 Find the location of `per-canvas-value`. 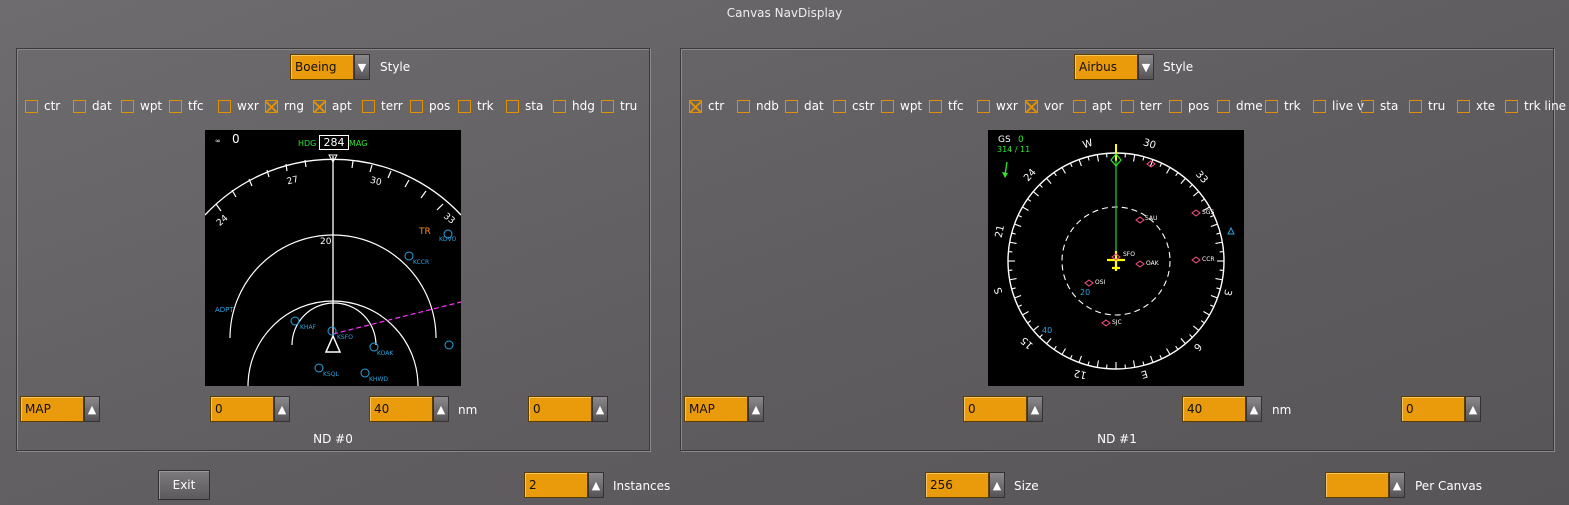

per-canvas-value is located at coordinates (1357, 485).